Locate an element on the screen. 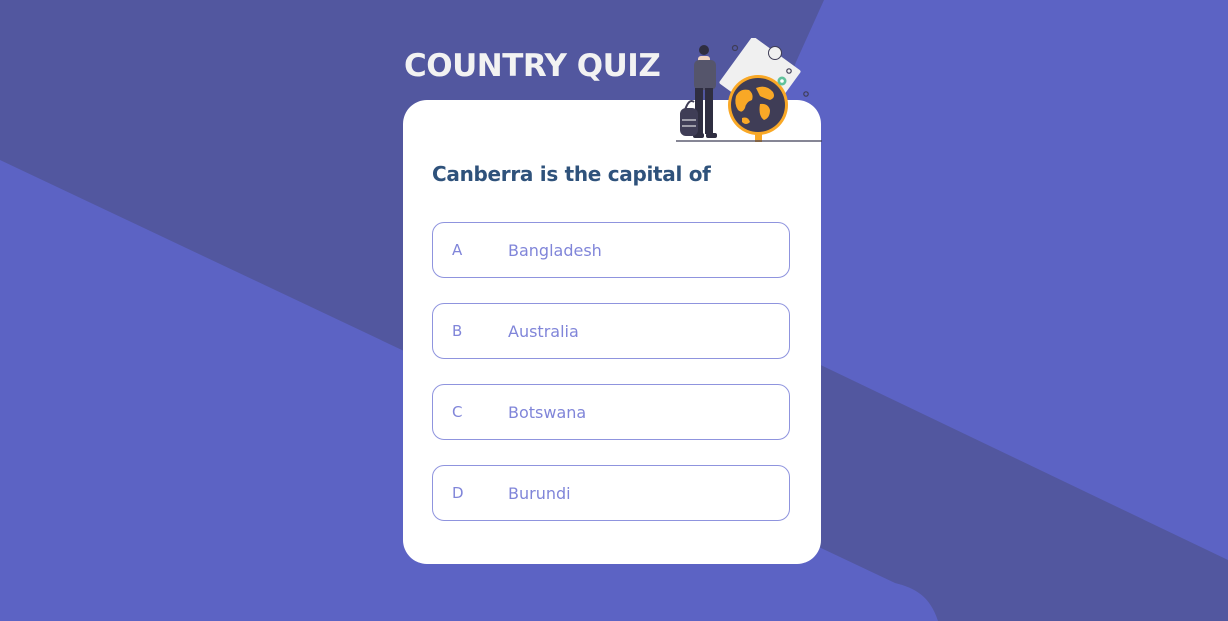 This screenshot has width=1228, height=621. option-text: Botswana is located at coordinates (547, 412).